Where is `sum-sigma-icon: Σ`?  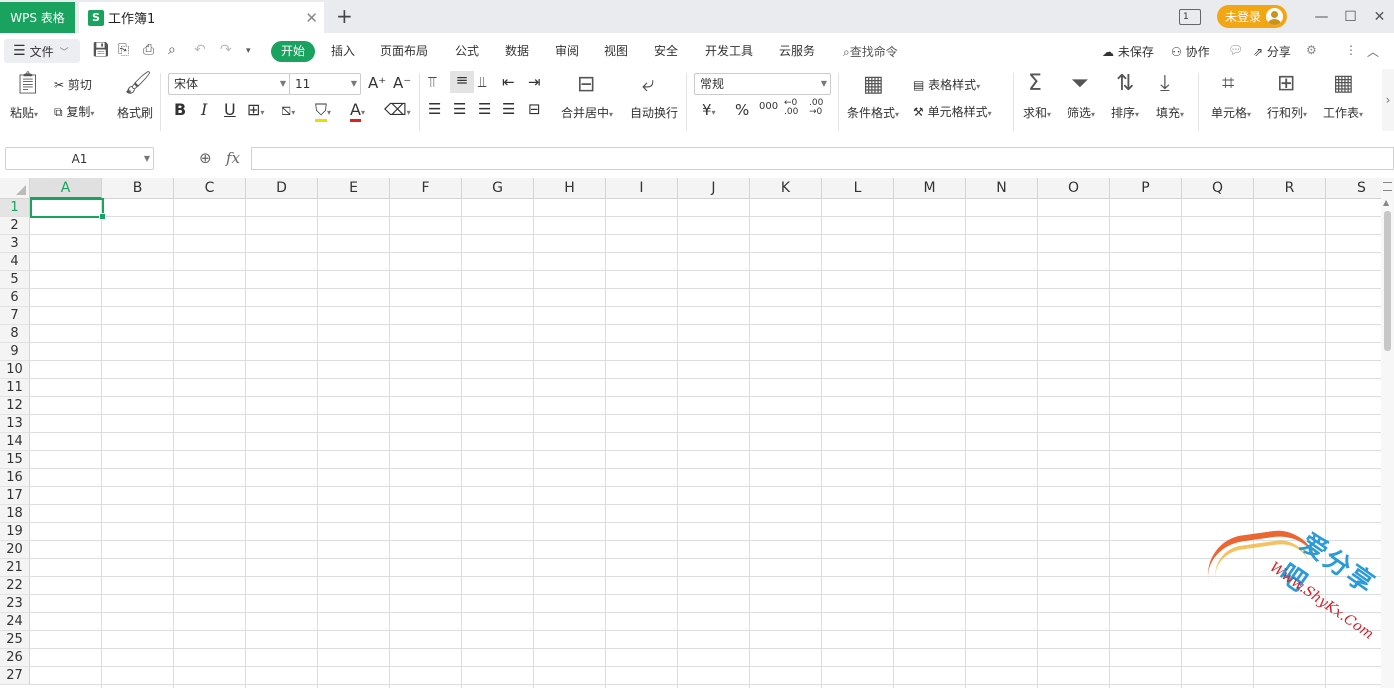 sum-sigma-icon: Σ is located at coordinates (1035, 83).